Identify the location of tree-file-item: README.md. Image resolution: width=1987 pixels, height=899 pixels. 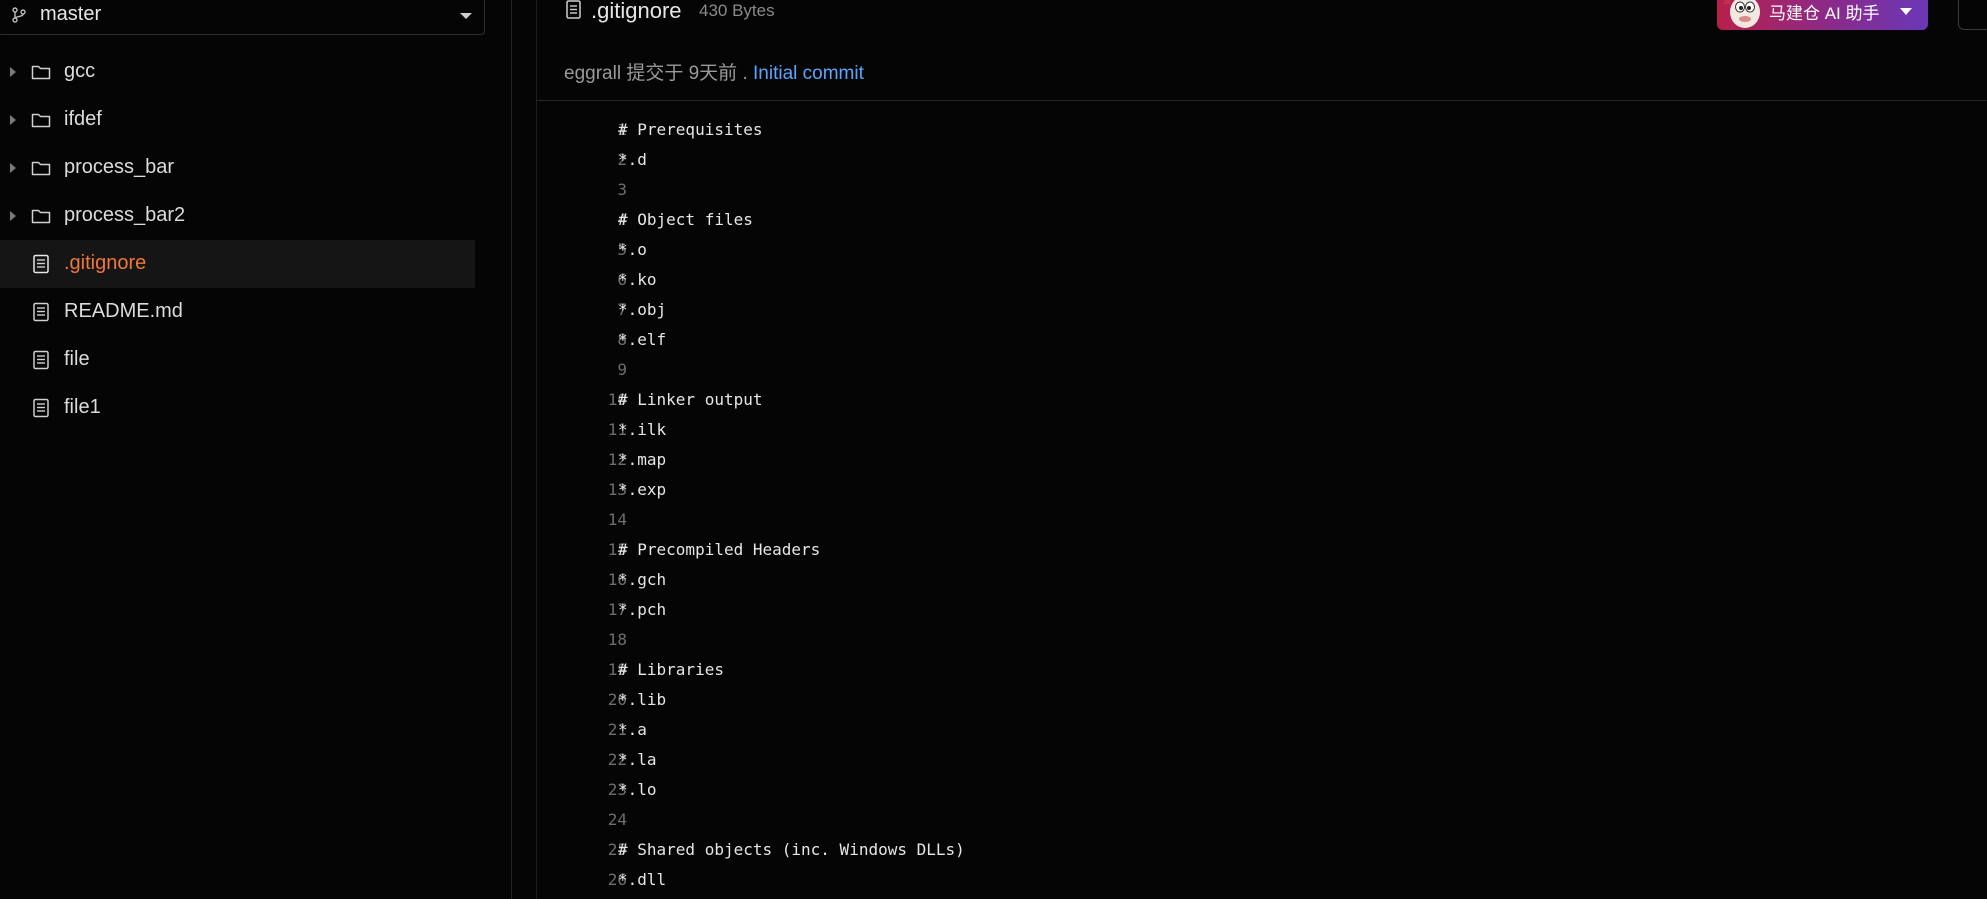
(237, 312).